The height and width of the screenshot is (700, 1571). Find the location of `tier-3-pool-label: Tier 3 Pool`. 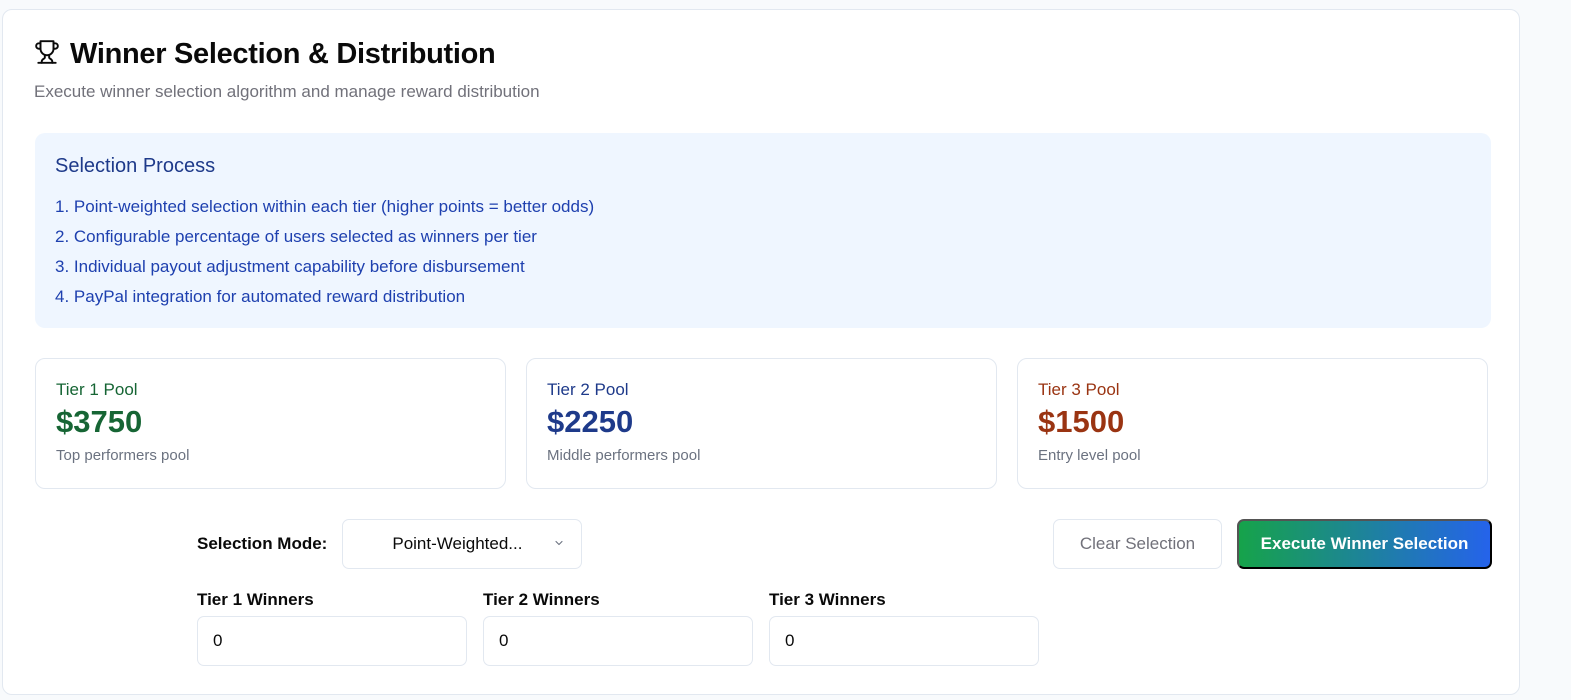

tier-3-pool-label: Tier 3 Pool is located at coordinates (1079, 389).